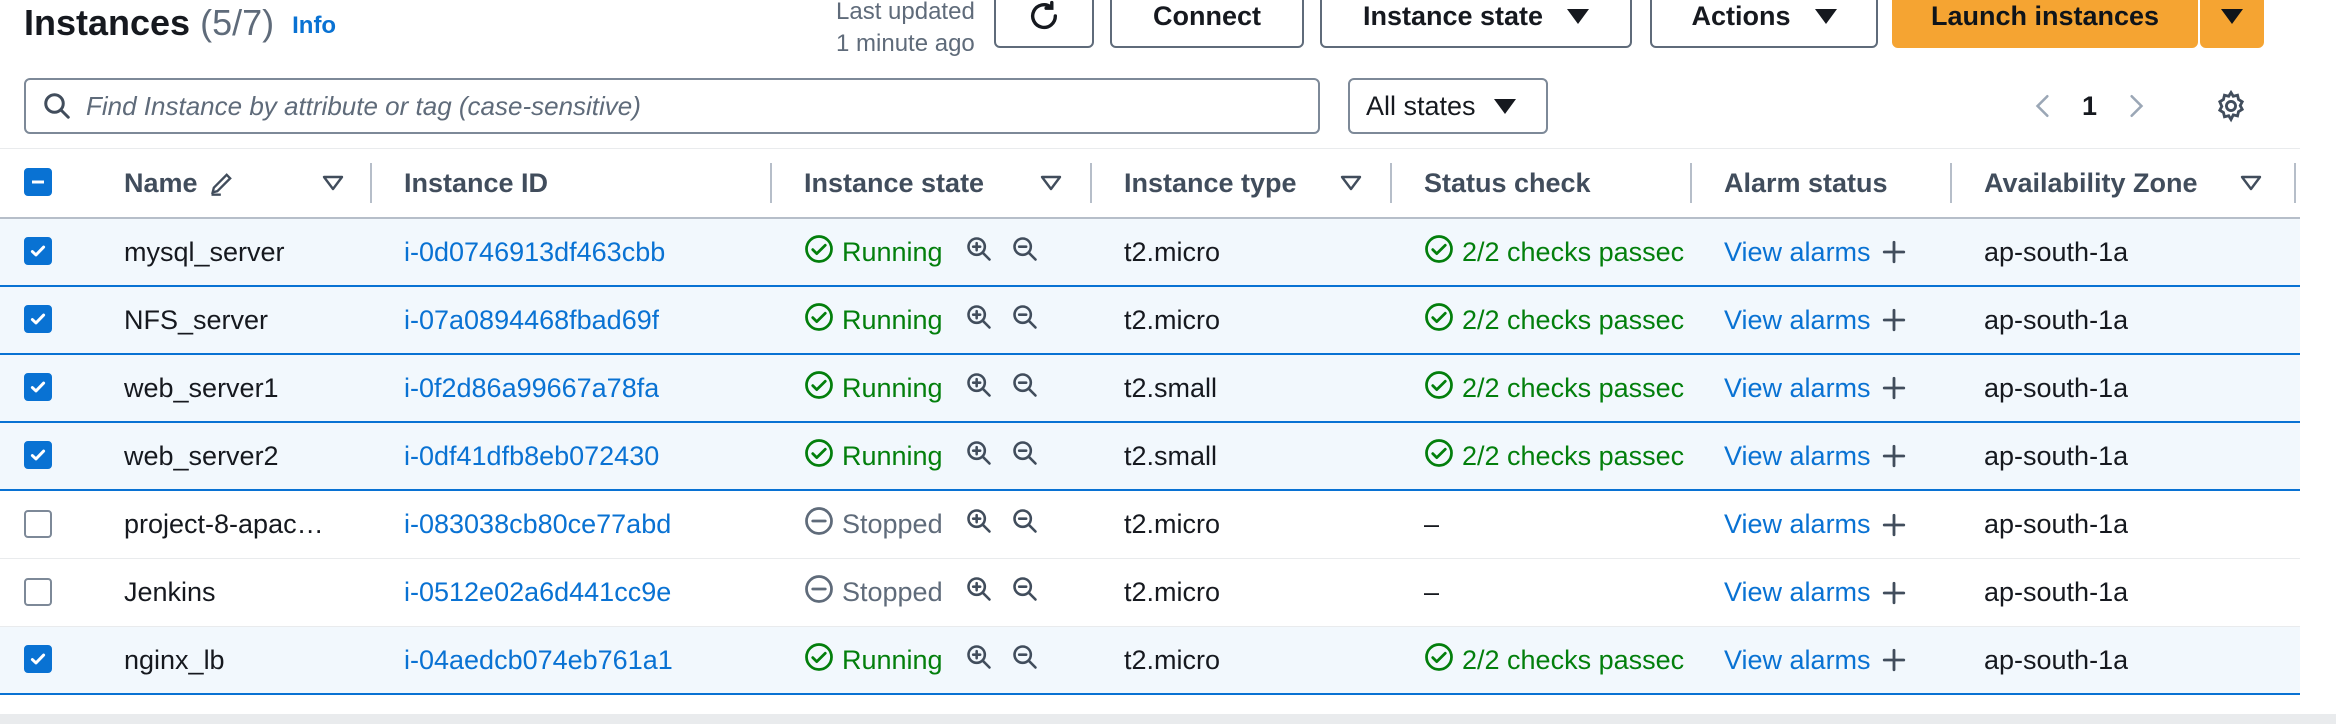 Image resolution: width=2336 pixels, height=724 pixels. I want to click on launch-options-dropdown, so click(2232, 24).